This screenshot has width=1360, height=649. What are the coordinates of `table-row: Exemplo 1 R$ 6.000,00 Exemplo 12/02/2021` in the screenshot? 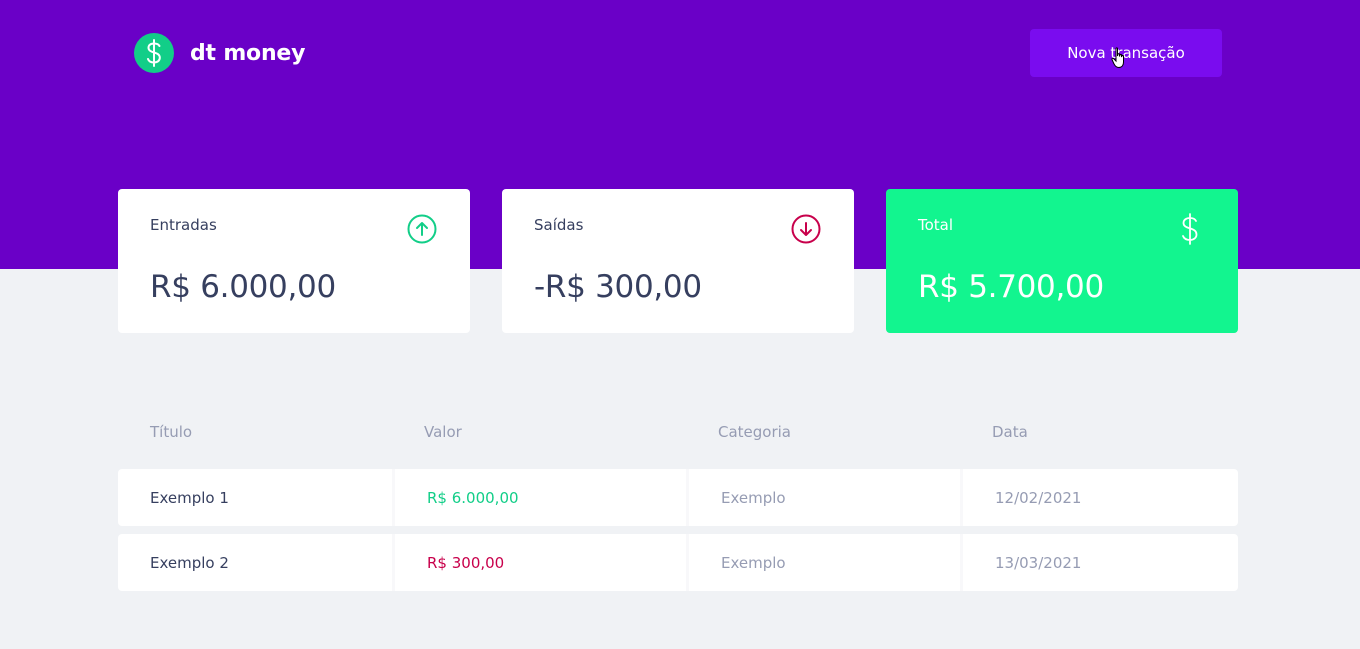 It's located at (678, 497).